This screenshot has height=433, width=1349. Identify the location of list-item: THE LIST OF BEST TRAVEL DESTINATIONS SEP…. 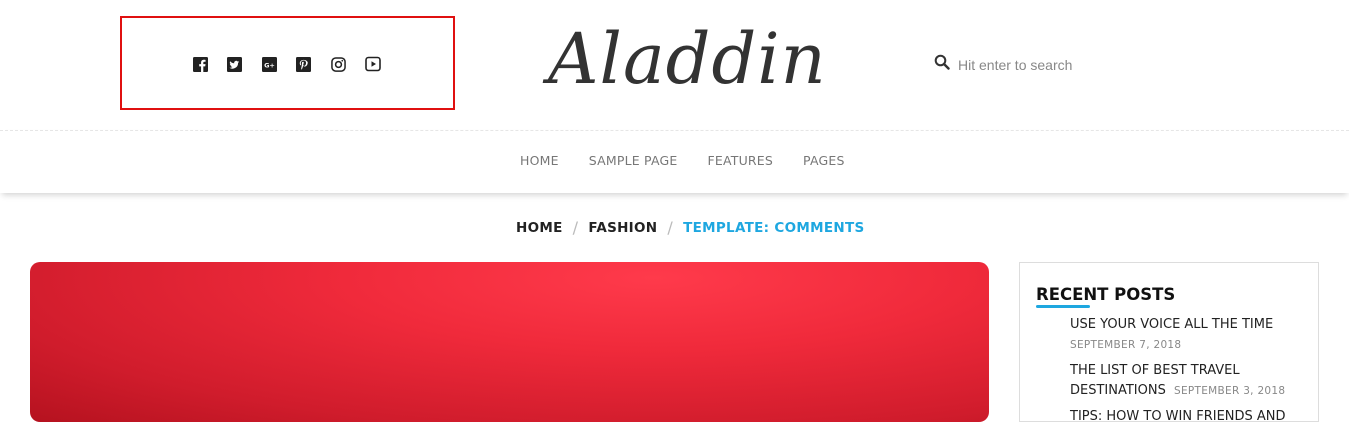
(1190, 381).